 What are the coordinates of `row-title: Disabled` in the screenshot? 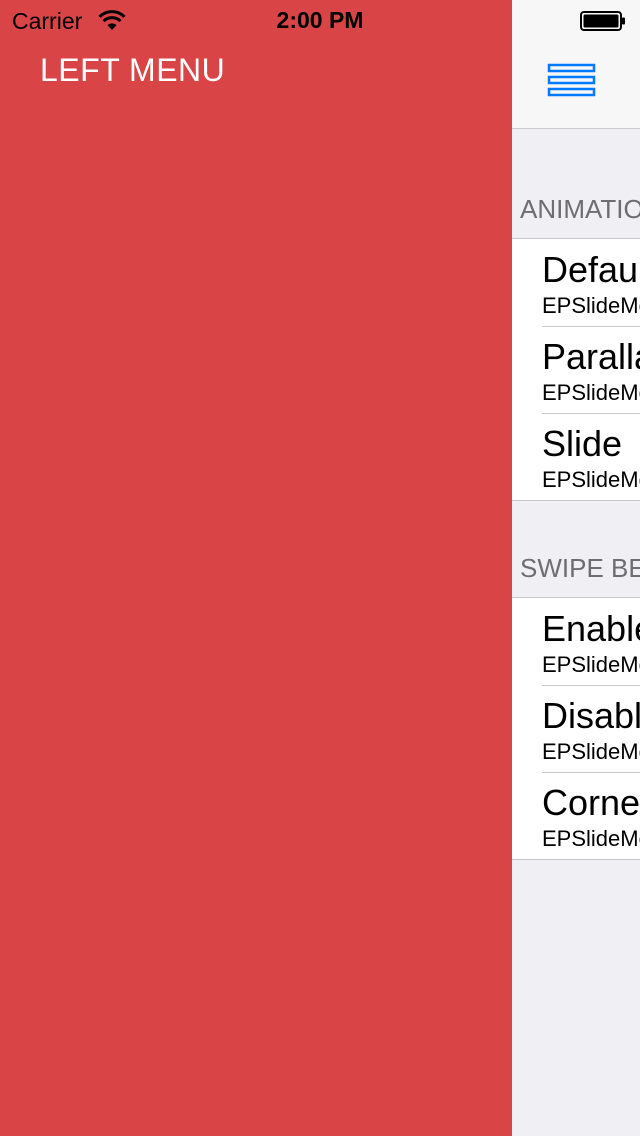 It's located at (591, 715).